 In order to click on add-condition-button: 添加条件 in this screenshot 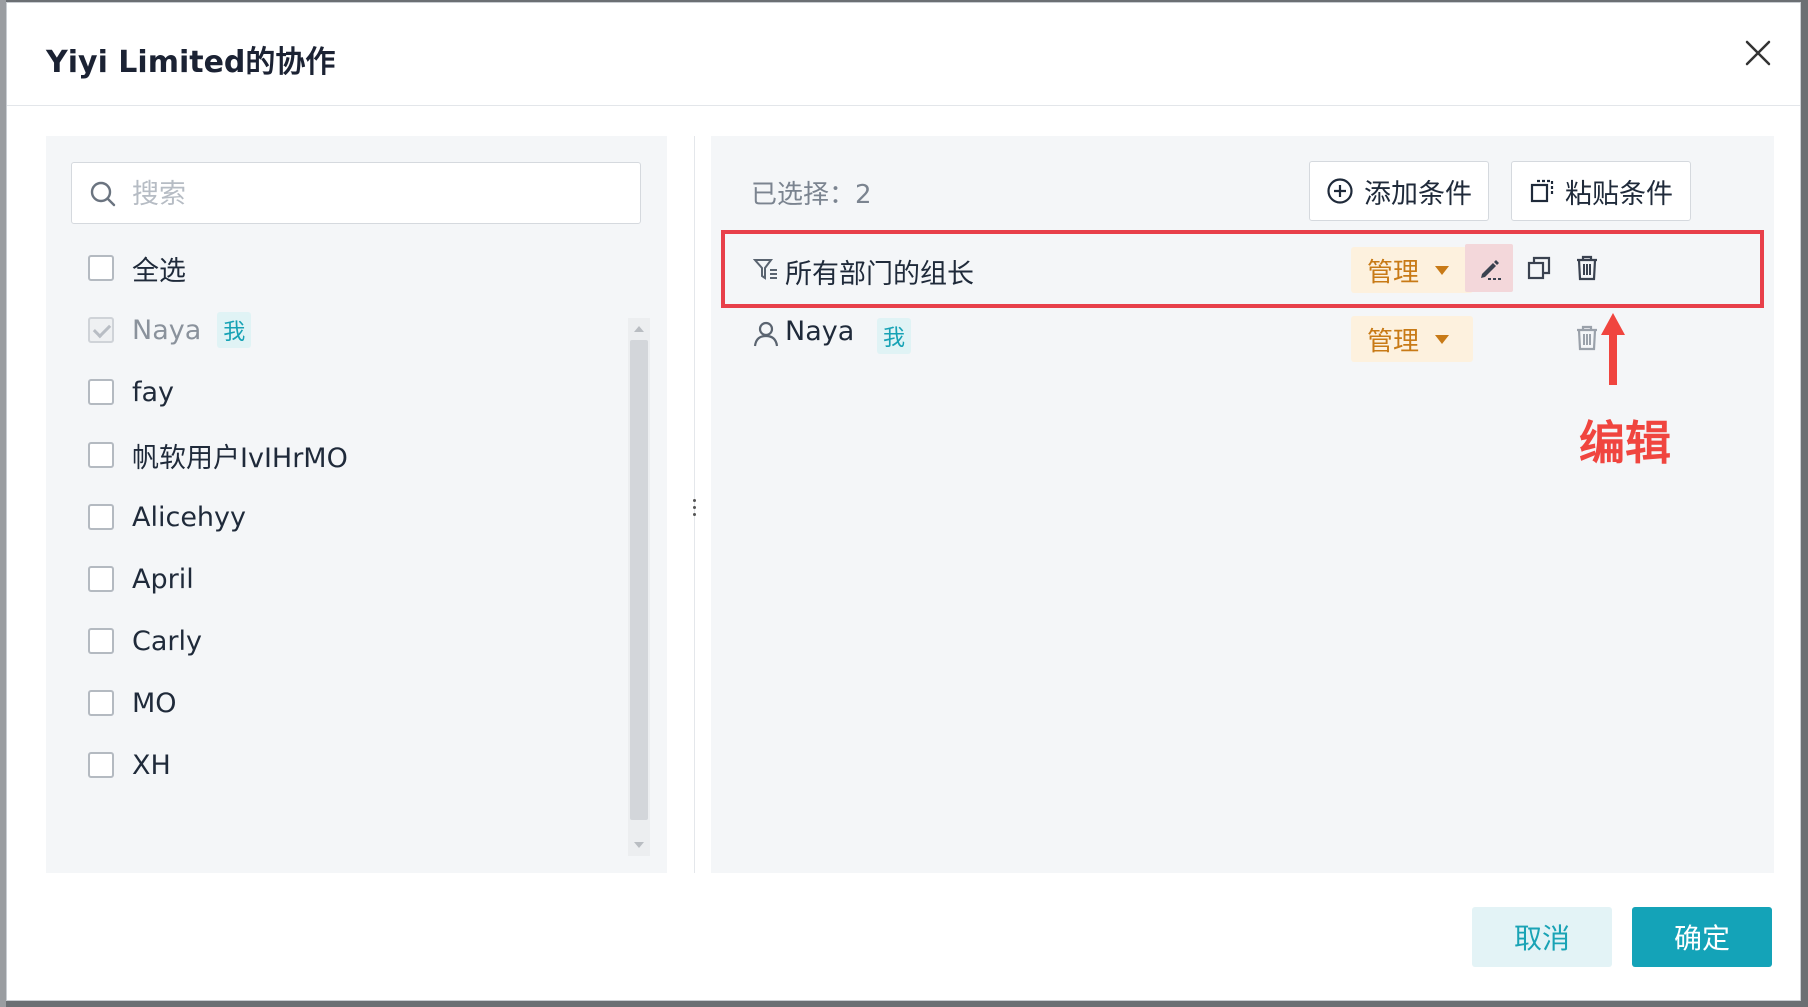, I will do `click(1399, 191)`.